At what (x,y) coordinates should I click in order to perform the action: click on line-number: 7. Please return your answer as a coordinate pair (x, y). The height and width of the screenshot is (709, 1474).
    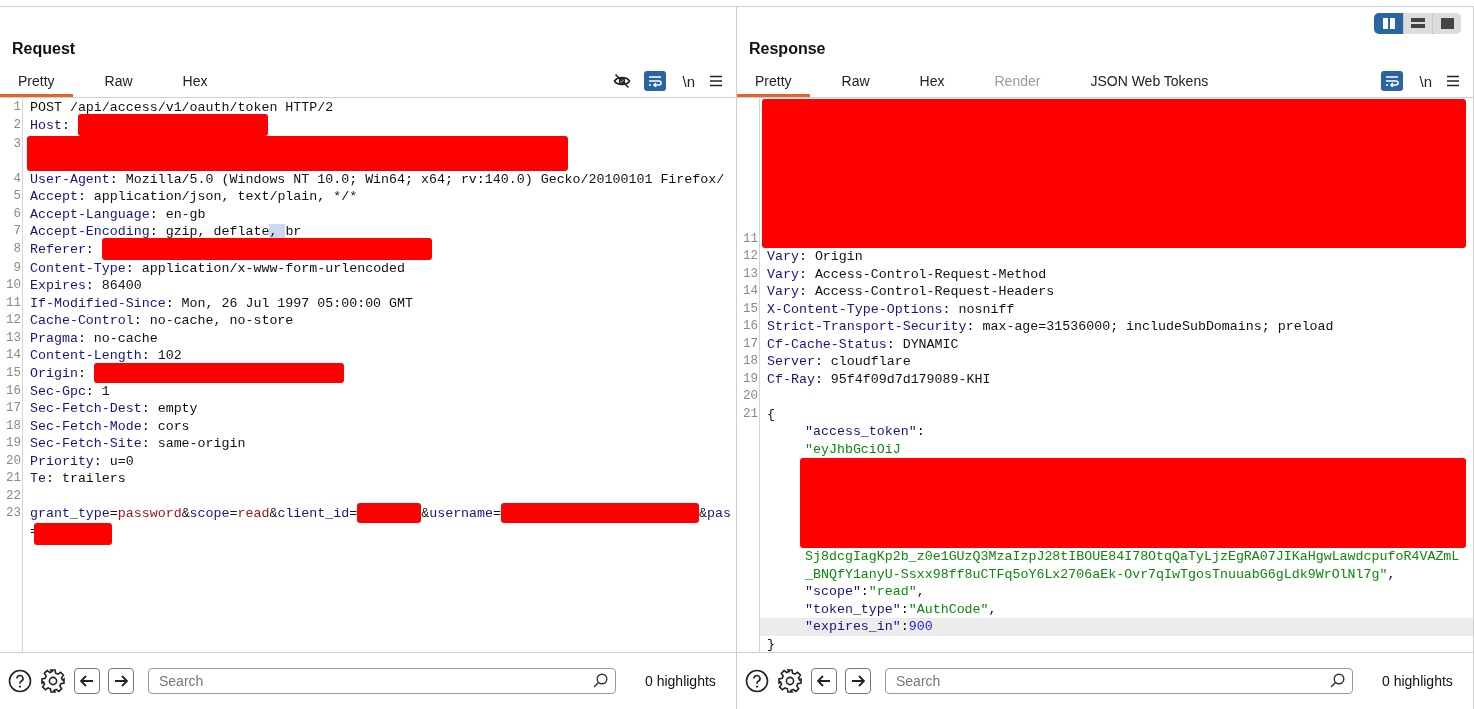
    Looking at the image, I should click on (17, 231).